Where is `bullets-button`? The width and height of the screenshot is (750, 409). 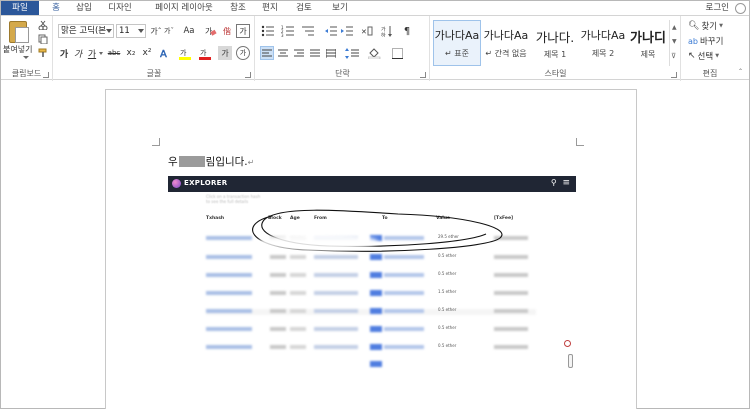 bullets-button is located at coordinates (268, 31).